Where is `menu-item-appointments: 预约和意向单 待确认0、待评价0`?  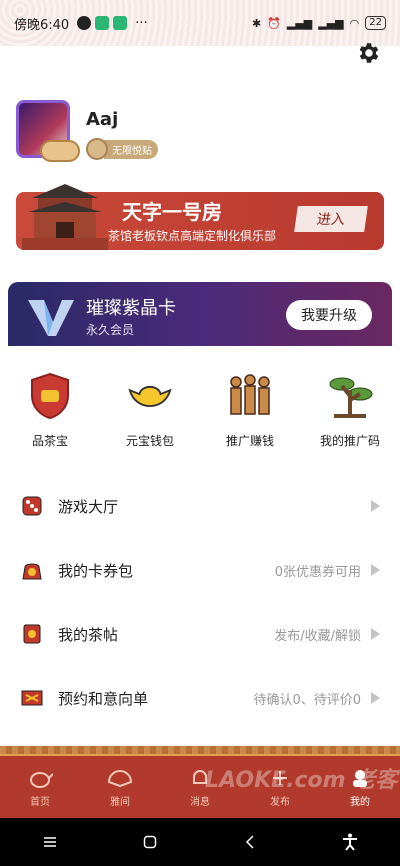 menu-item-appointments: 预约和意向单 待确认0、待评价0 is located at coordinates (200, 698).